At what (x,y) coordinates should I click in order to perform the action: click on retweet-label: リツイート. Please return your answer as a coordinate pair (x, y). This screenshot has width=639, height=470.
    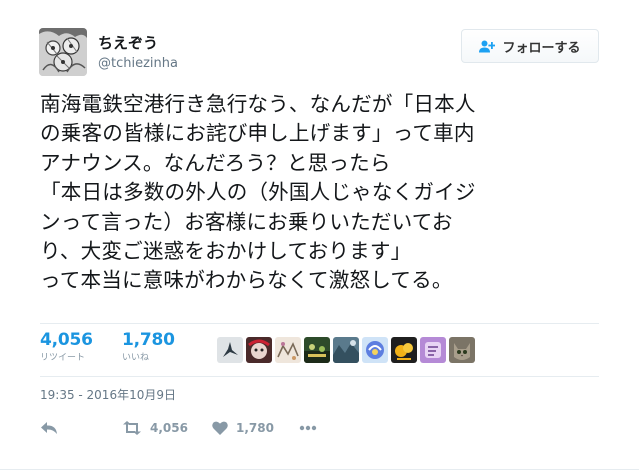
    Looking at the image, I should click on (63, 358).